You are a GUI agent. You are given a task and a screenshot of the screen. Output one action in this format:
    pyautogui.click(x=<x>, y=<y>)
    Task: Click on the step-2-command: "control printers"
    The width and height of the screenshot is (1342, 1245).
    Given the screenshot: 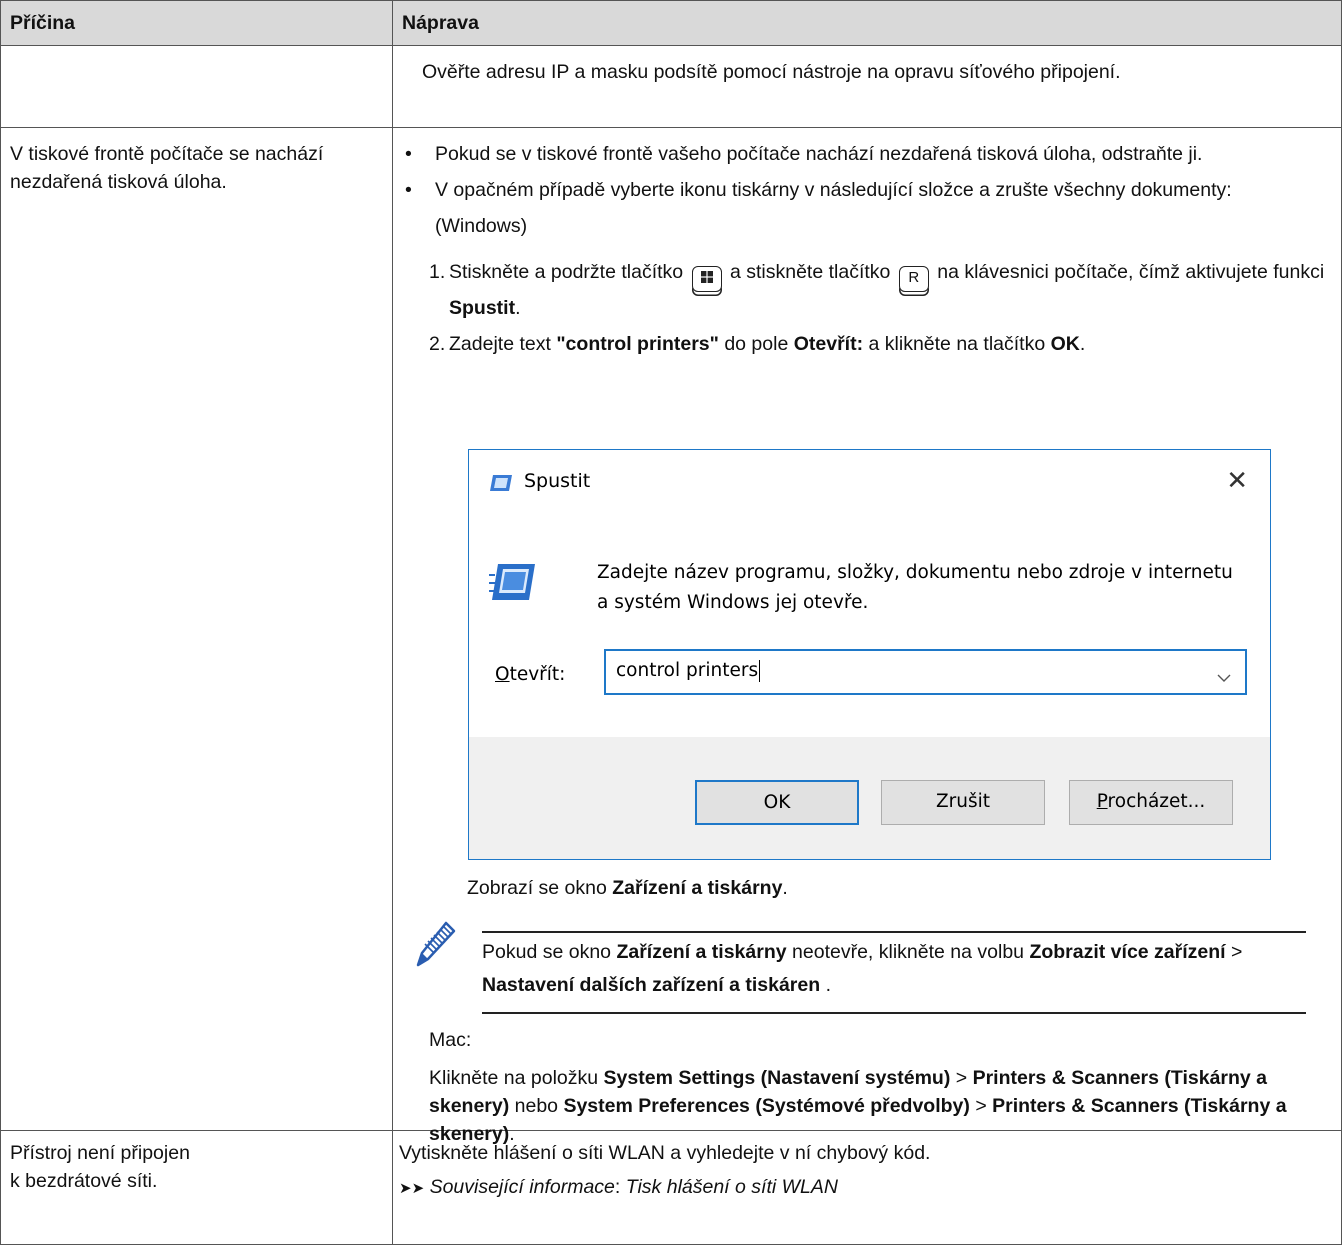 What is the action you would take?
    pyautogui.click(x=637, y=344)
    